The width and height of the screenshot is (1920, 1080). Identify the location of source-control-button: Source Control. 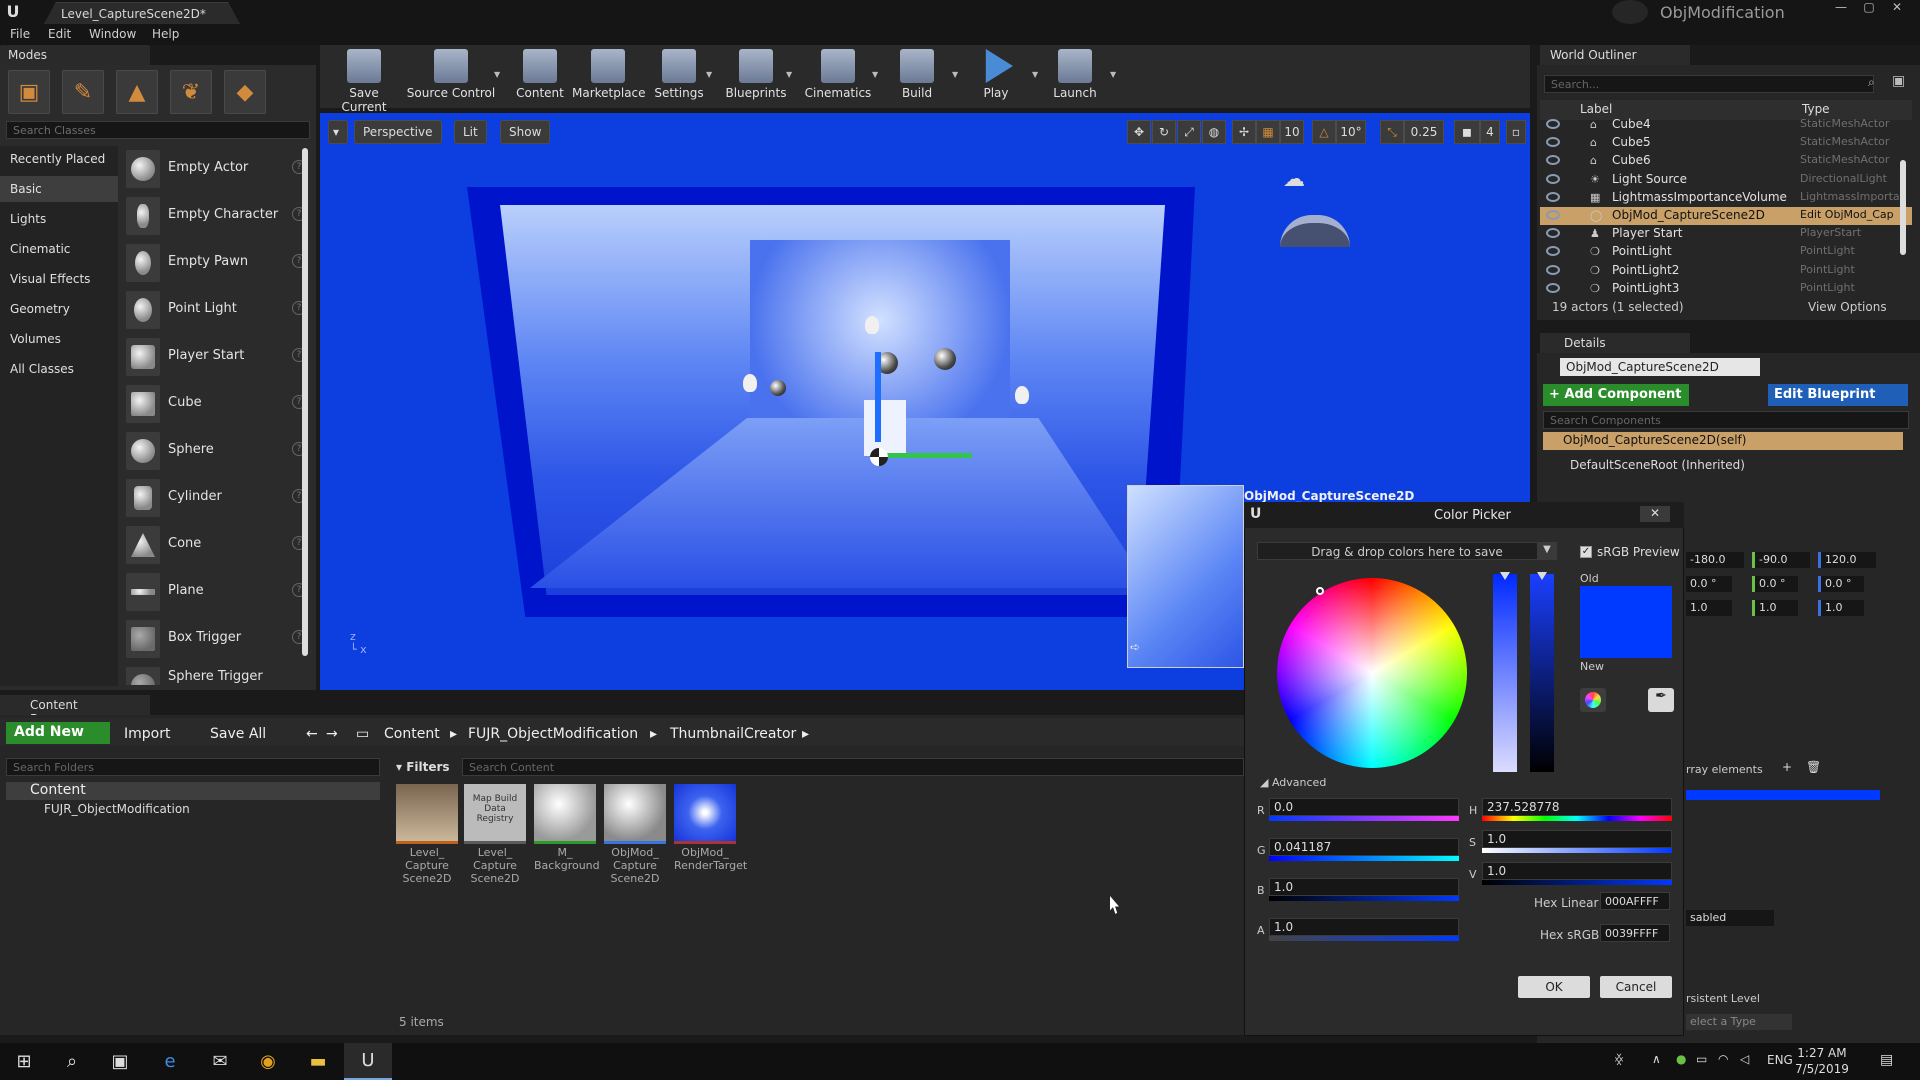
(451, 76).